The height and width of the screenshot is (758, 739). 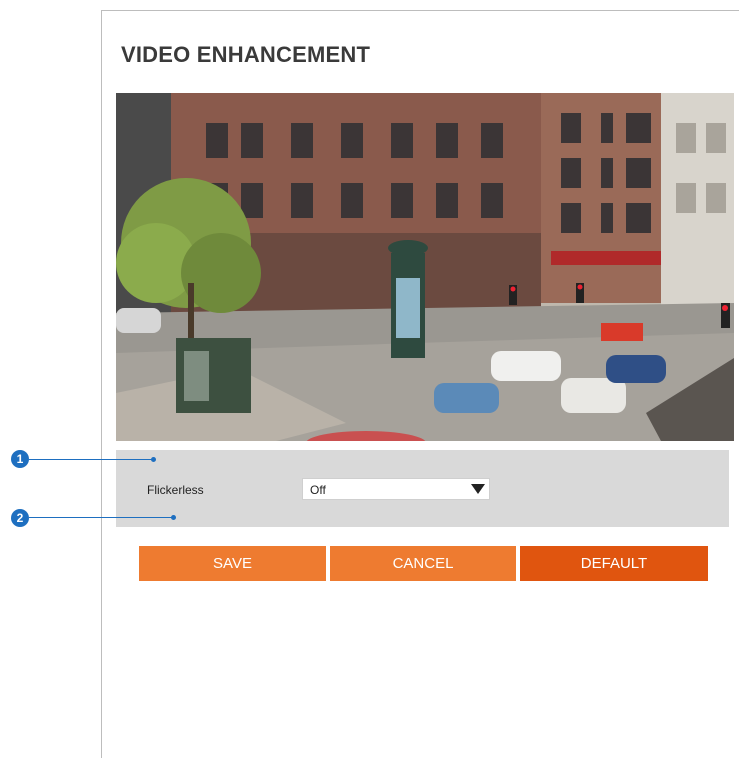 What do you see at coordinates (20, 459) in the screenshot?
I see `callout-badge-1: 1` at bounding box center [20, 459].